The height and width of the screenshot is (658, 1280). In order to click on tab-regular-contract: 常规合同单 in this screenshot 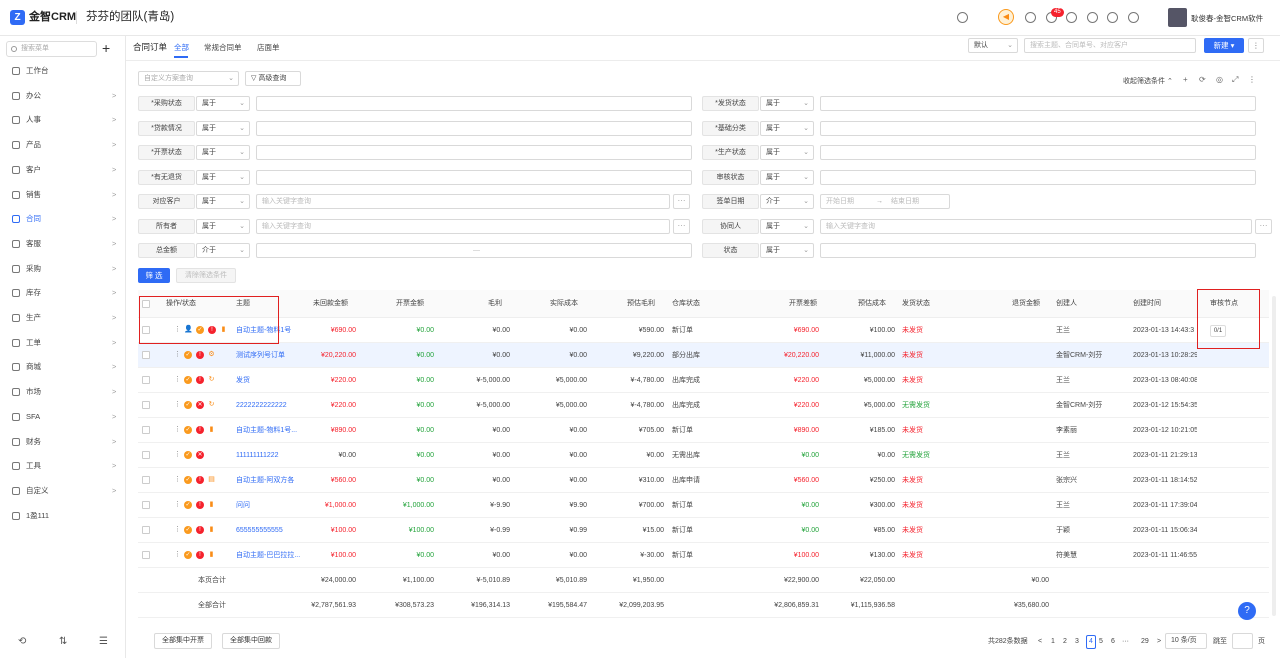, I will do `click(223, 47)`.